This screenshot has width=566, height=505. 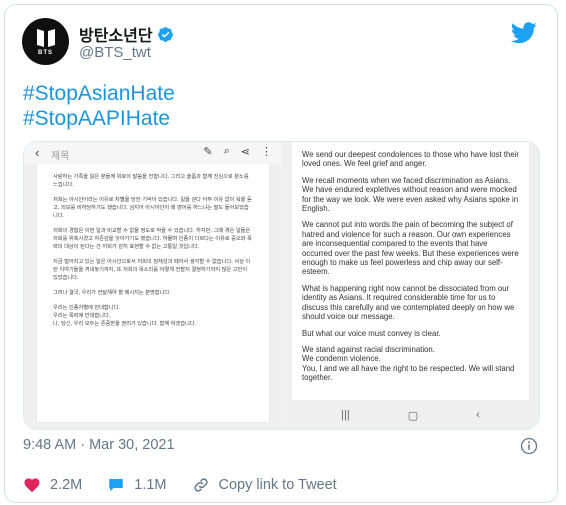 What do you see at coordinates (99, 94) in the screenshot?
I see `hashtag-link-stopasianhate: #StopAsianHate` at bounding box center [99, 94].